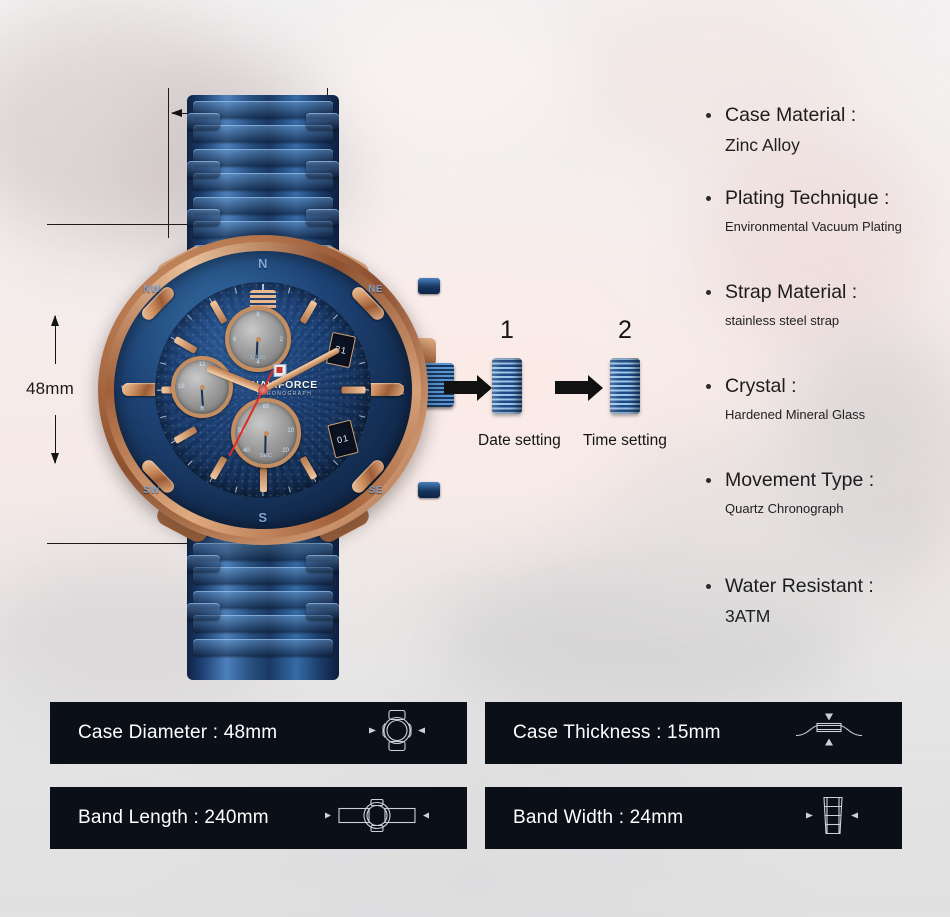 This screenshot has width=950, height=917. Describe the element at coordinates (617, 732) in the screenshot. I see `card-label: Case Thickness : 15mm` at that location.